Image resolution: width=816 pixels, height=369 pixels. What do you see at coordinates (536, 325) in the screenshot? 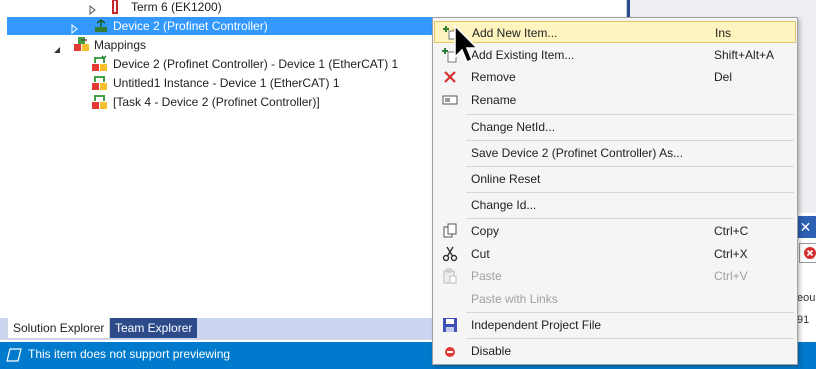
I see `menu-item-label: Independent Project File` at bounding box center [536, 325].